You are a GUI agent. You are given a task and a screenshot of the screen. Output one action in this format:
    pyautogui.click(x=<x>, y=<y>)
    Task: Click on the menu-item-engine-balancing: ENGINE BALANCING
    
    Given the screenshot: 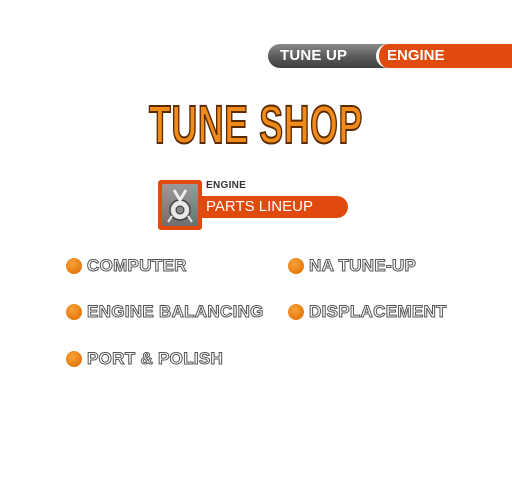 What is the action you would take?
    pyautogui.click(x=165, y=312)
    